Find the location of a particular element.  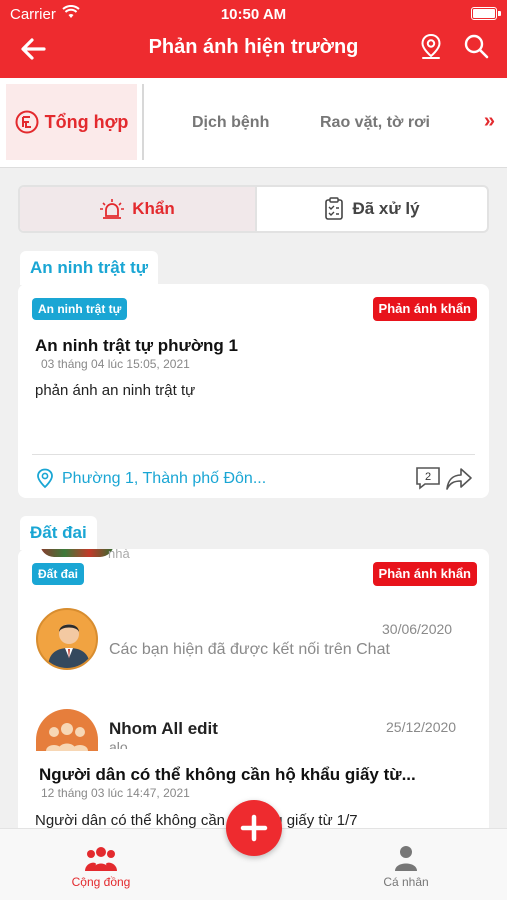

map-pin-icon is located at coordinates (431, 46).